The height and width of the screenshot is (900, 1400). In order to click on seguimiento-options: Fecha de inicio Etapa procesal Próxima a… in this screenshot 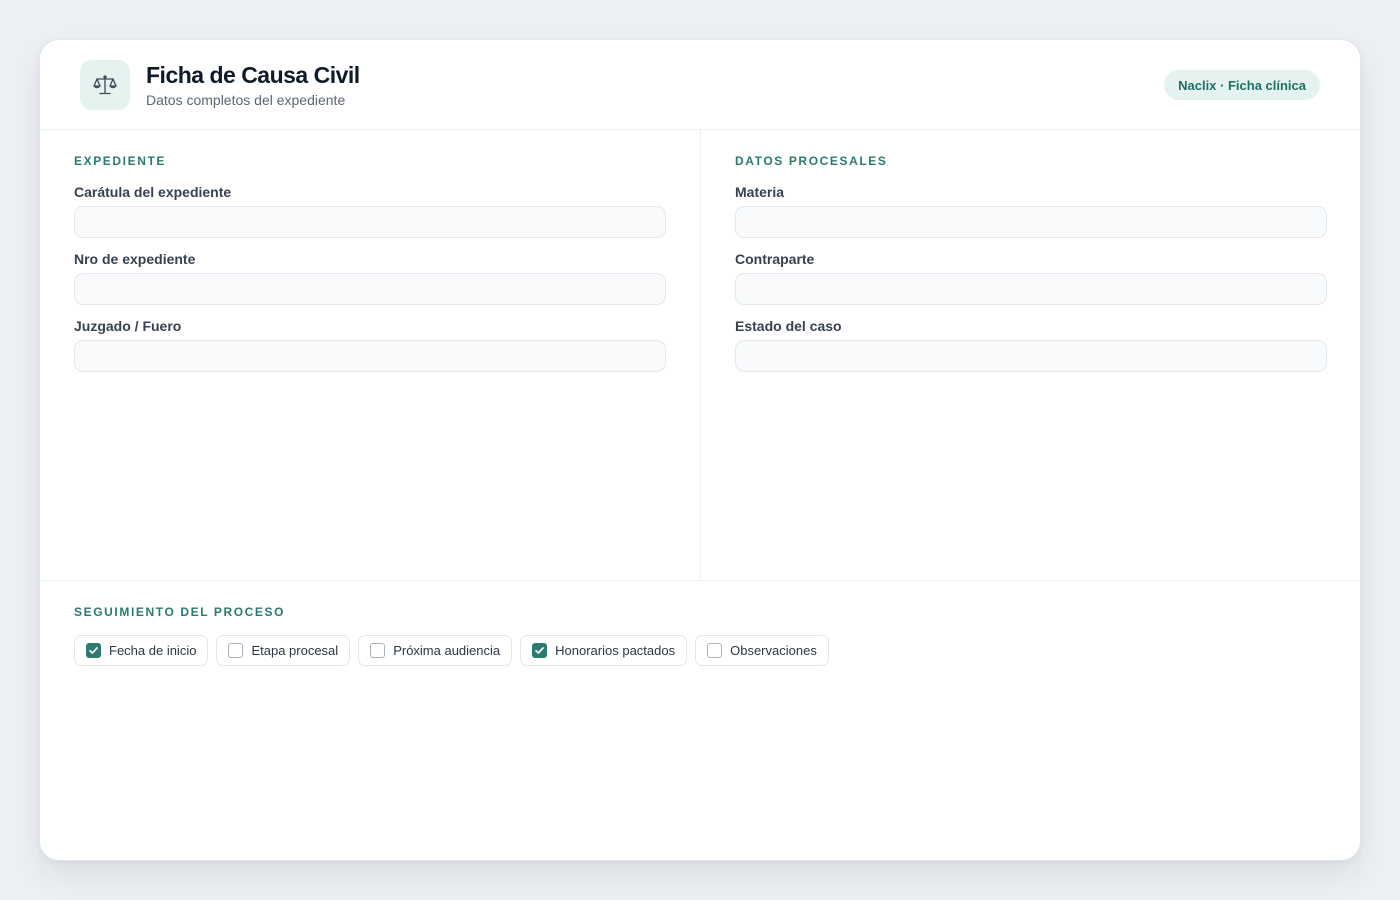, I will do `click(451, 650)`.